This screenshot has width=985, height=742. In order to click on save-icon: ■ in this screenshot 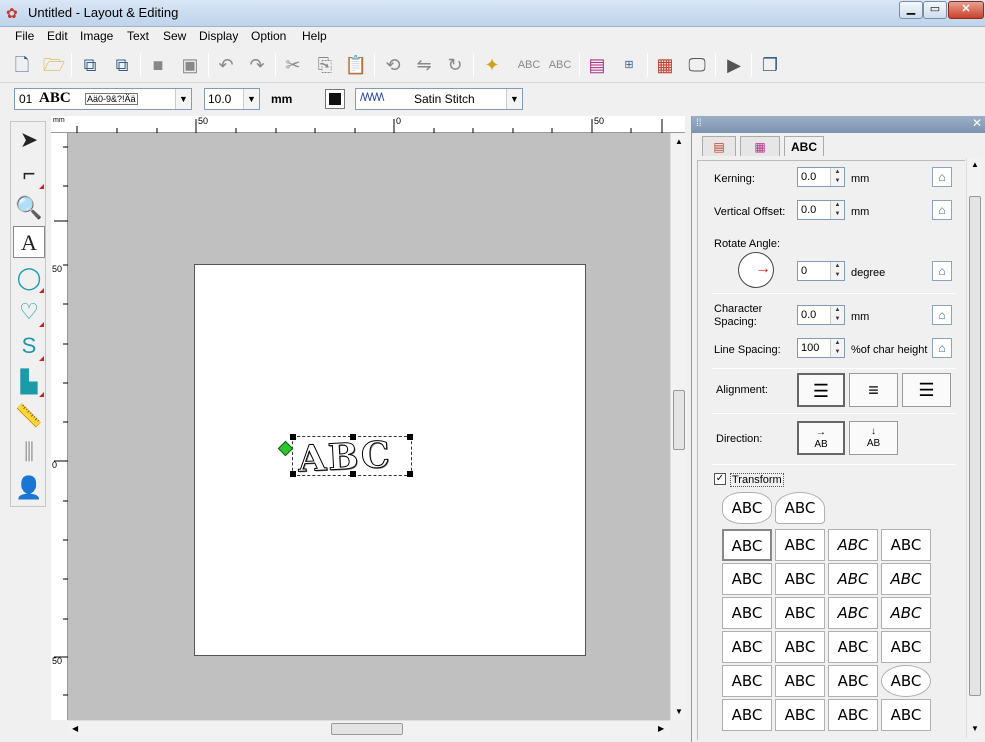, I will do `click(158, 65)`.